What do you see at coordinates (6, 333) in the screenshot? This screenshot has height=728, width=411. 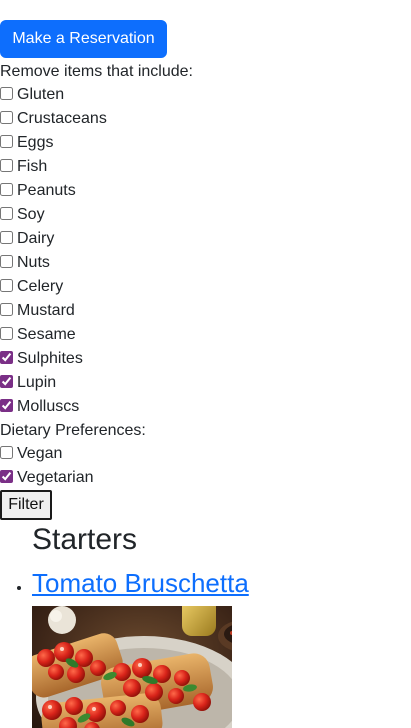 I see `checkbox-sesame` at bounding box center [6, 333].